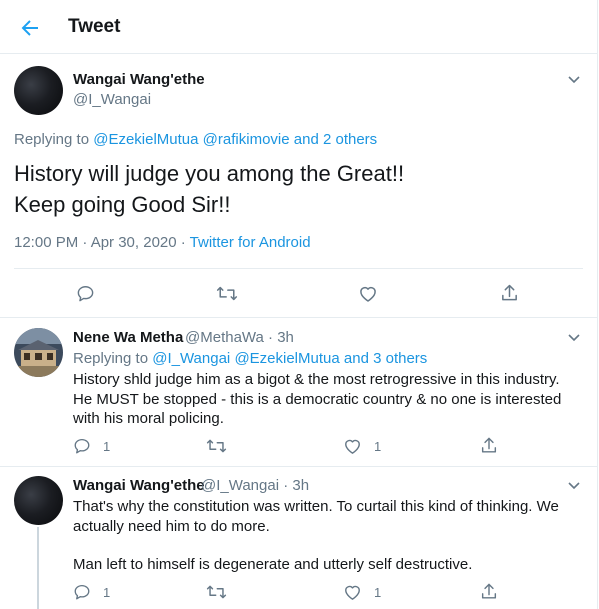 This screenshot has width=599, height=609. I want to click on back-arrow-icon, so click(30, 28).